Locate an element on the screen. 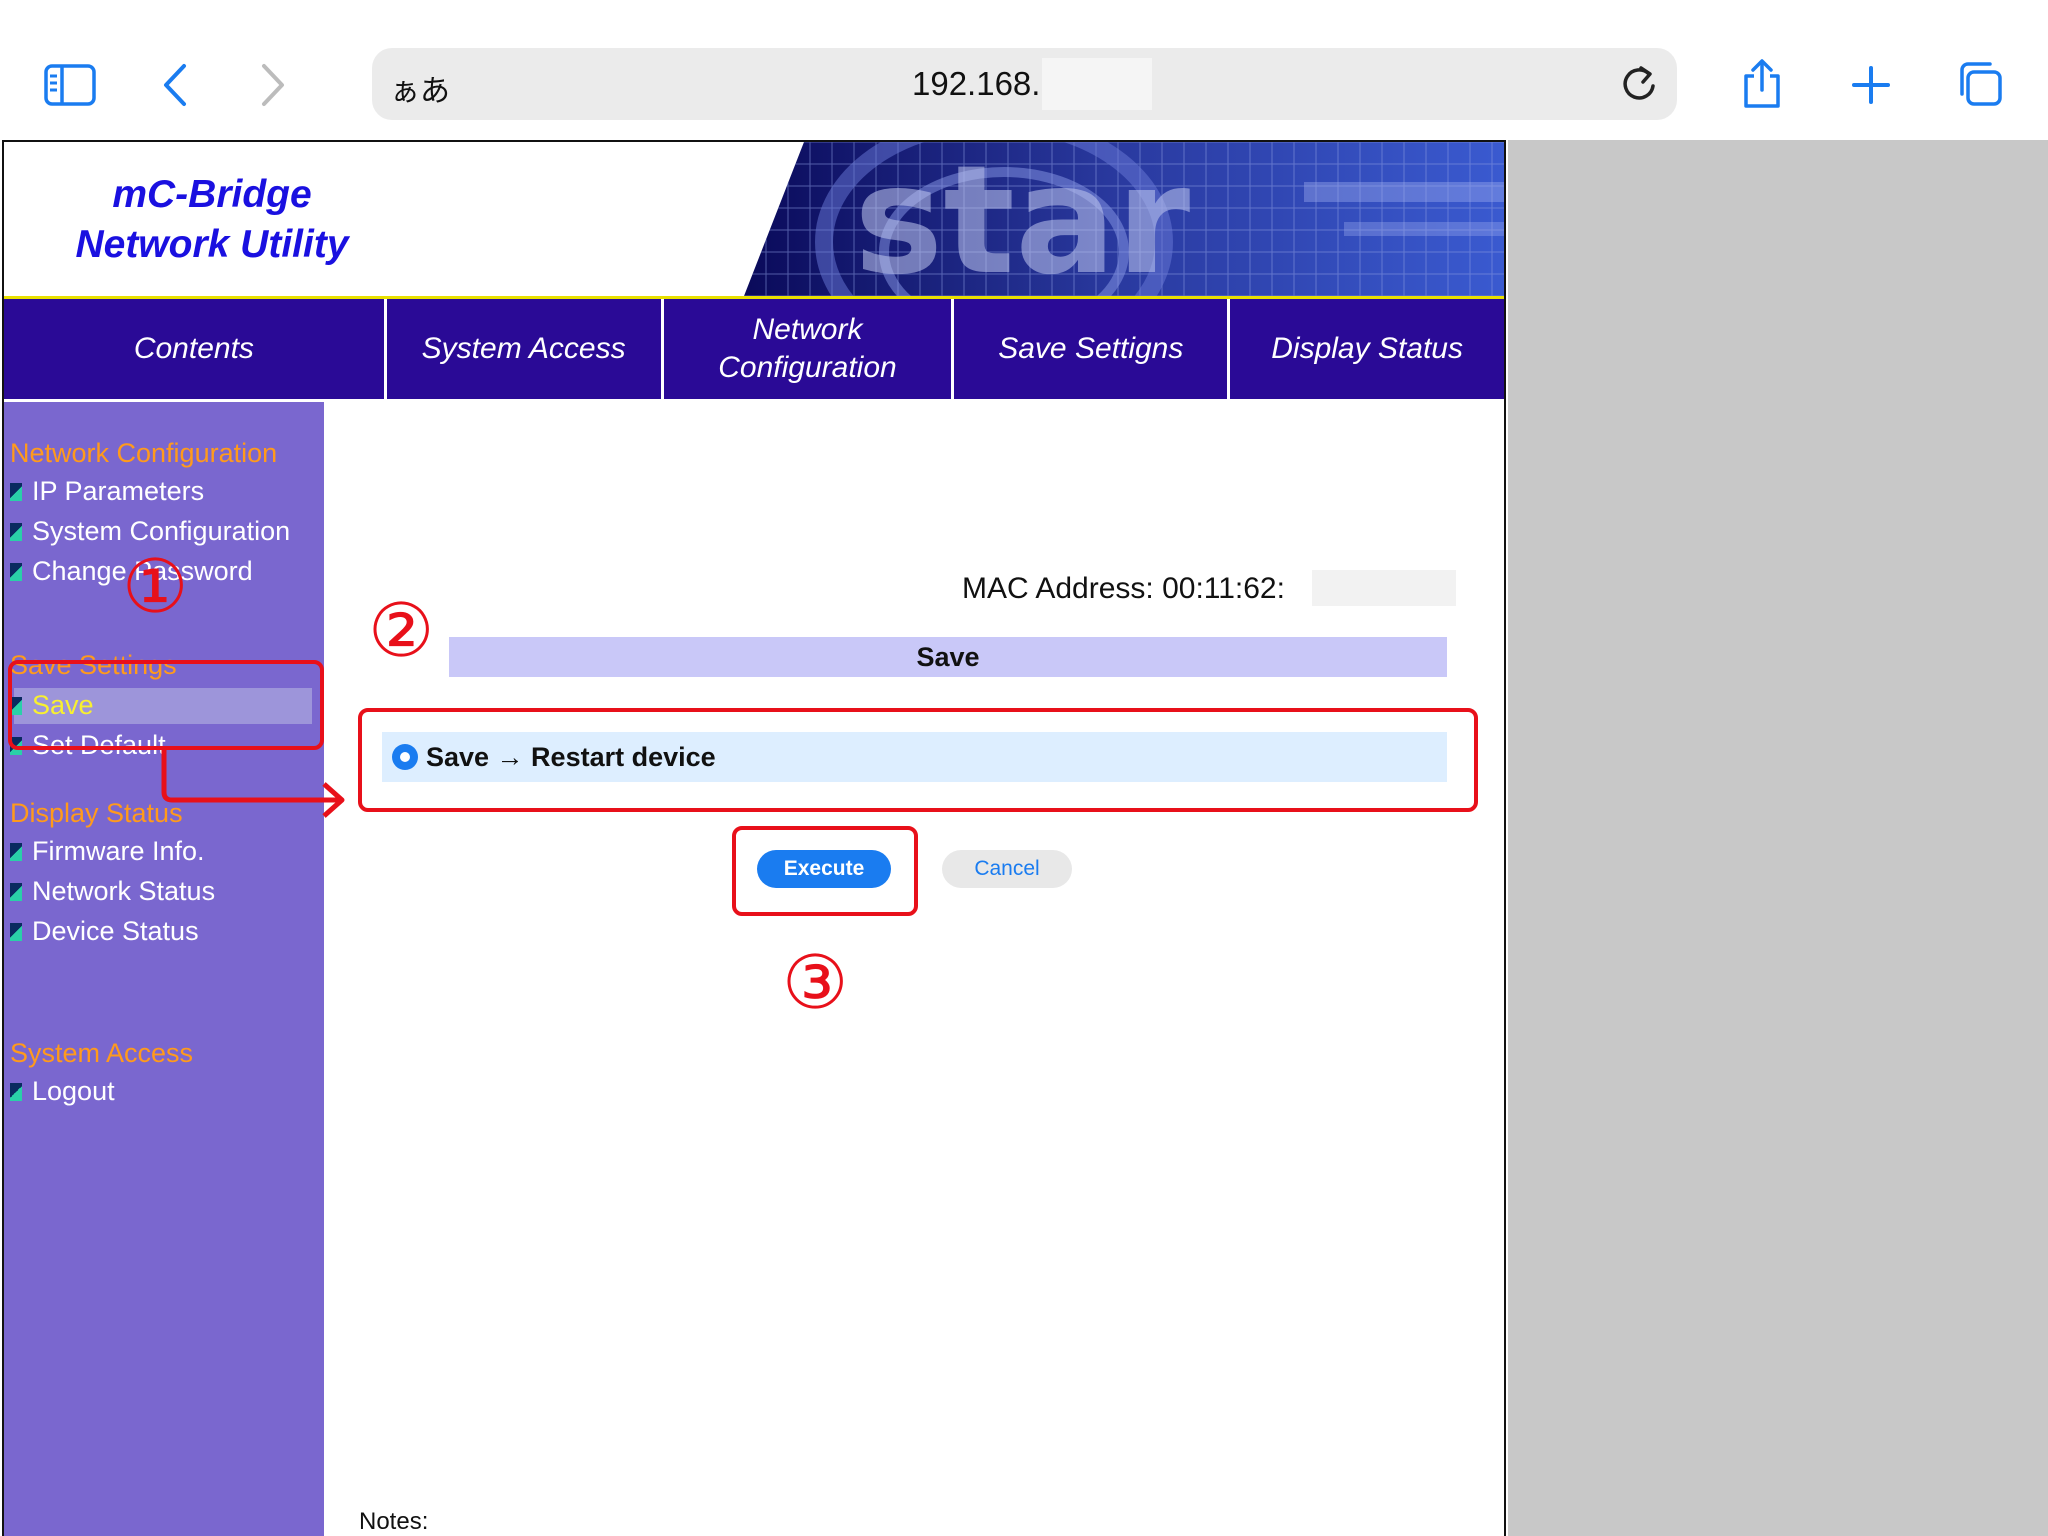  annotation-box-option is located at coordinates (918, 760).